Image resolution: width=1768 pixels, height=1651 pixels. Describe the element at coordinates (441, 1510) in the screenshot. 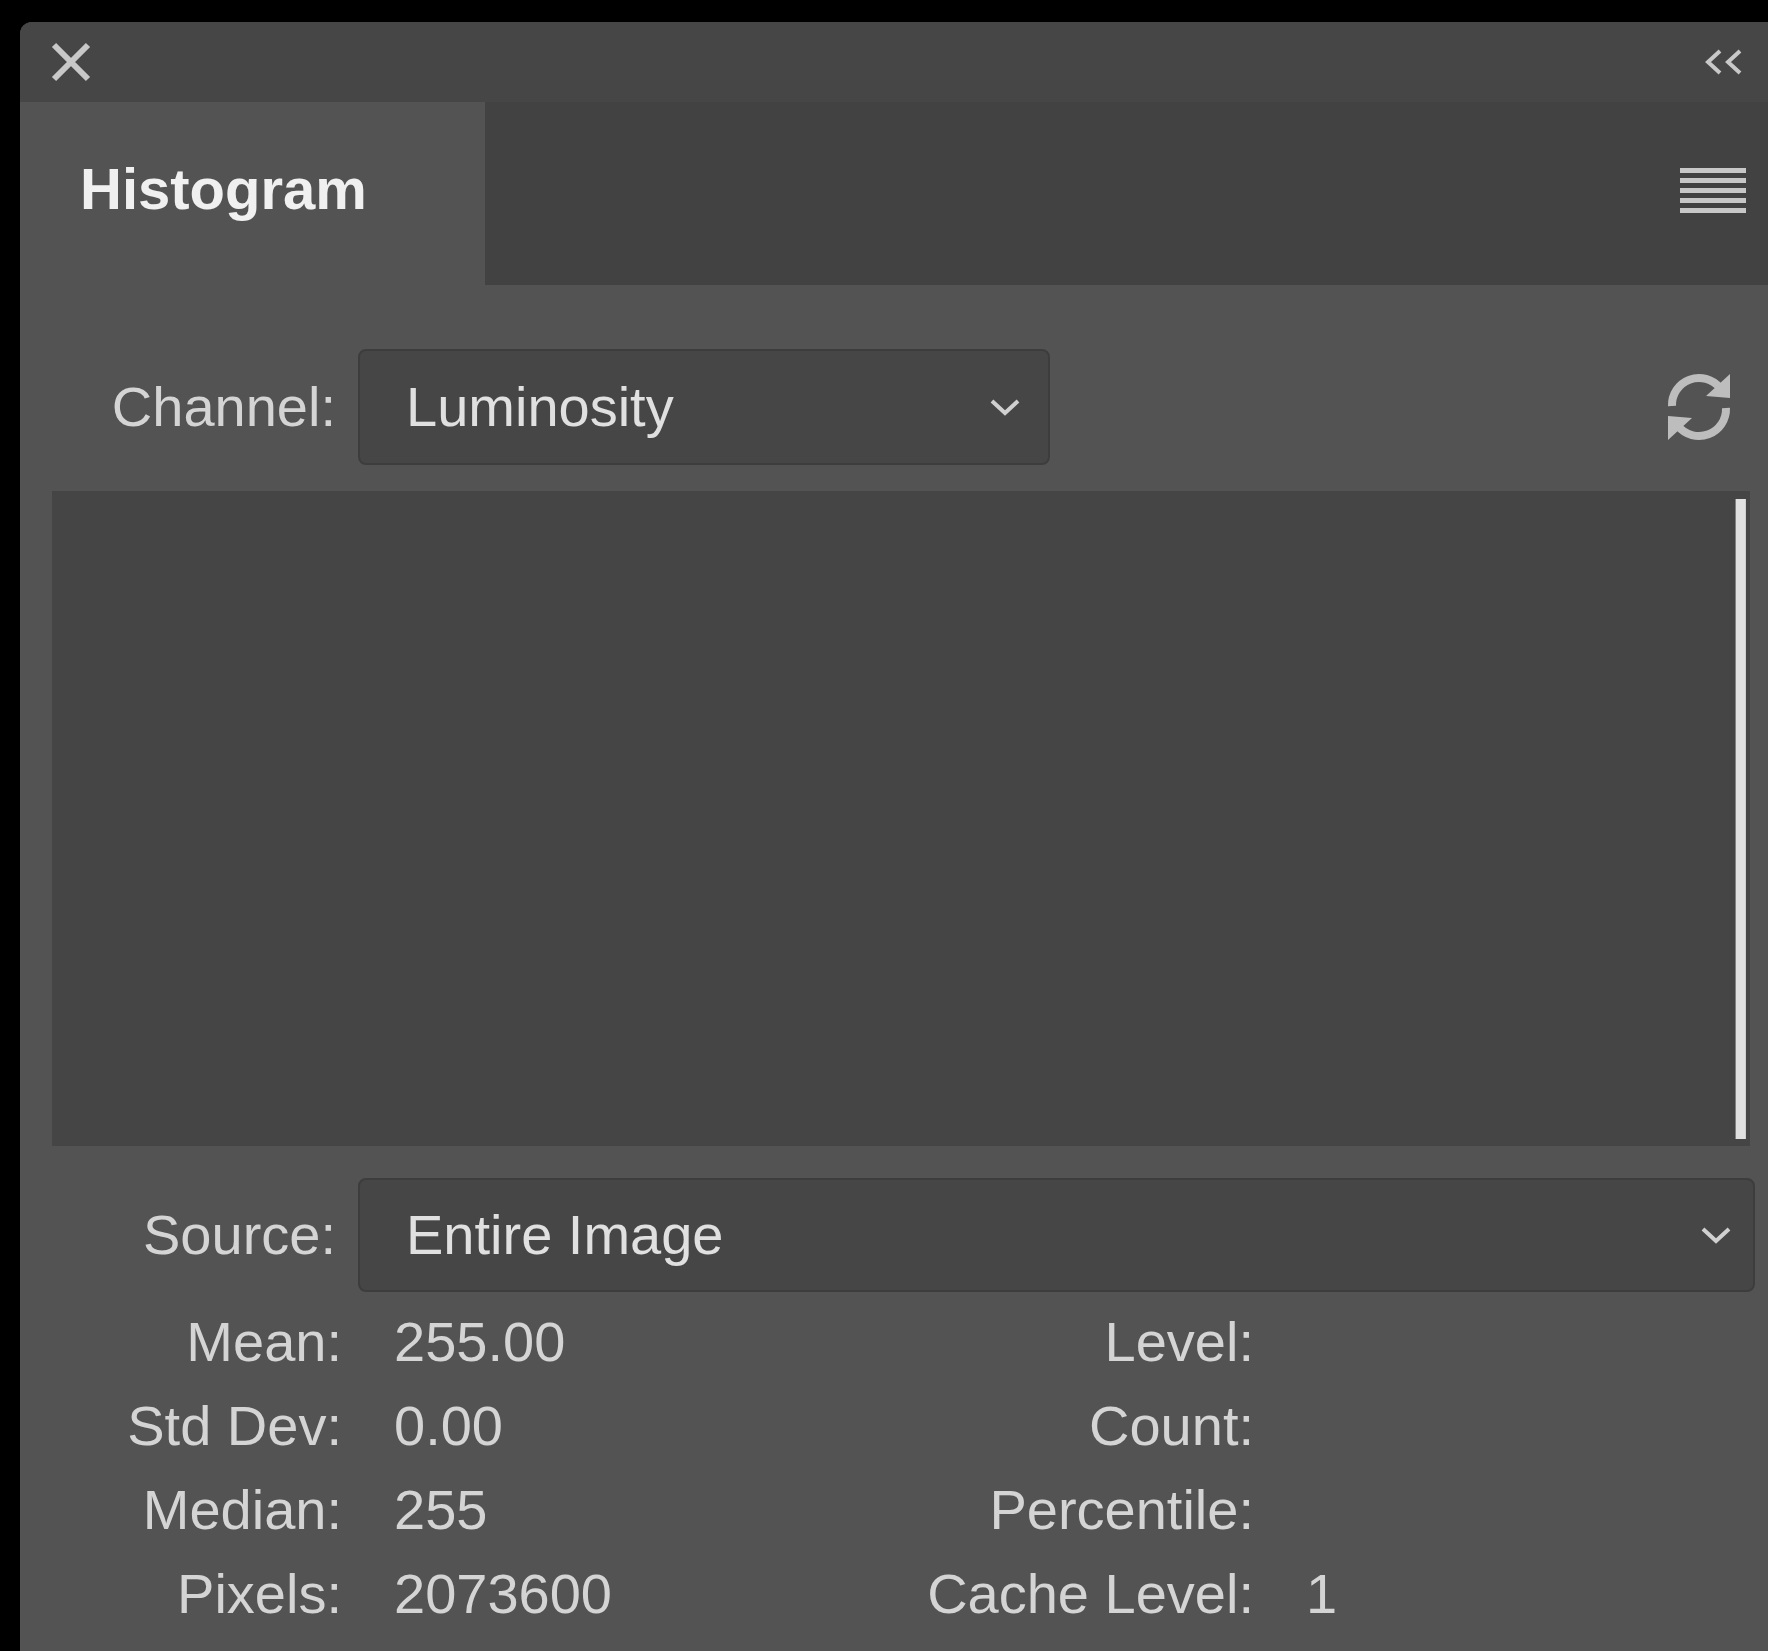

I see `stat-value: 255` at that location.